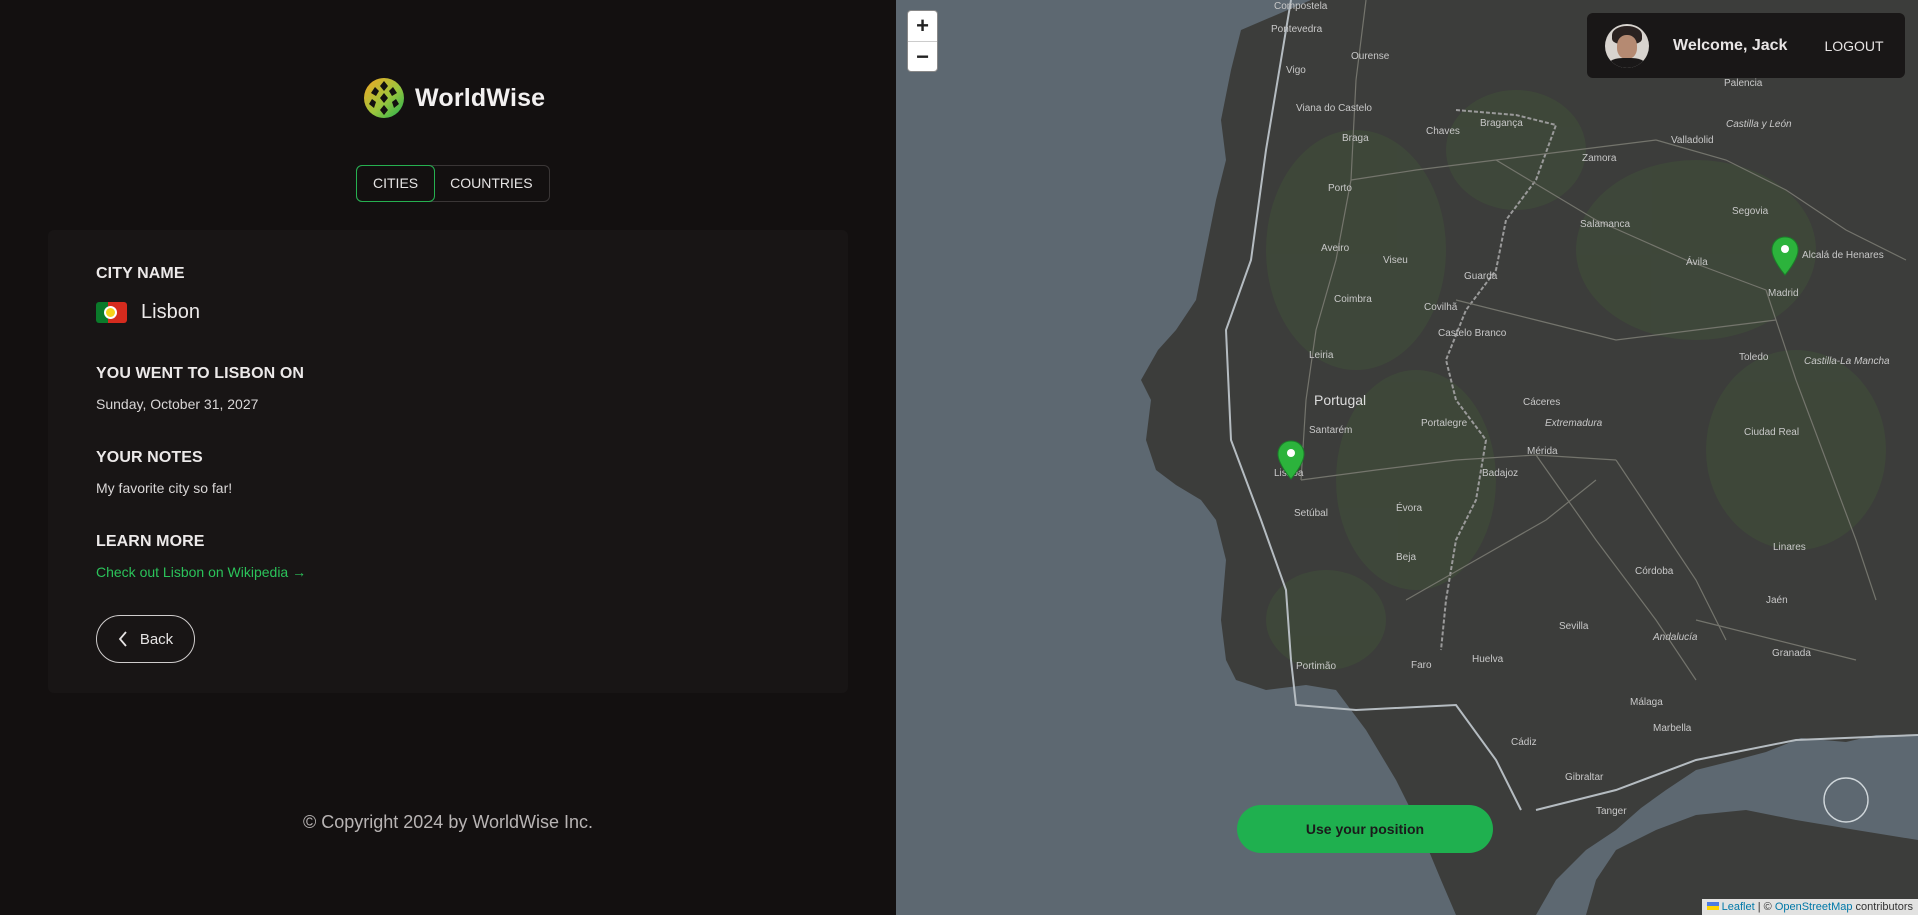 The image size is (1918, 915). What do you see at coordinates (384, 98) in the screenshot?
I see `globe-logo-icon` at bounding box center [384, 98].